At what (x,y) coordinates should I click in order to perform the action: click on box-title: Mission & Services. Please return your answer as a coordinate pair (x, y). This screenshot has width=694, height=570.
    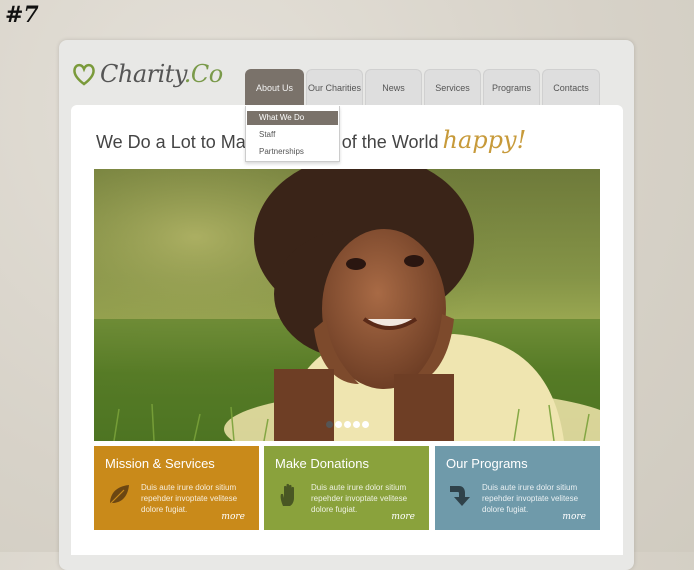
    Looking at the image, I should click on (160, 463).